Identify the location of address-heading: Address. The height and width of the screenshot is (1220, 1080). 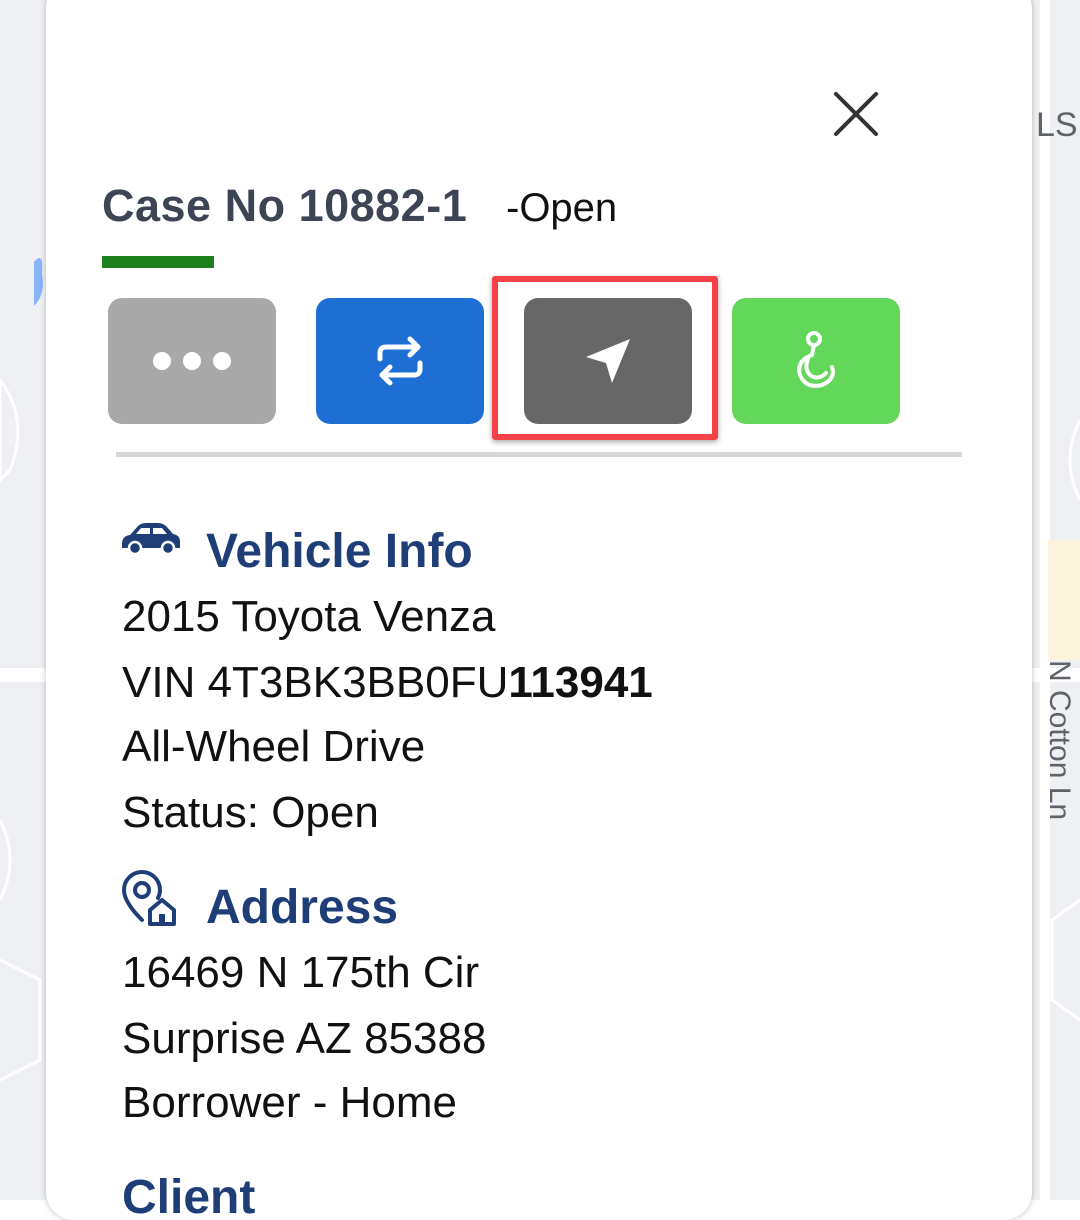
(302, 907).